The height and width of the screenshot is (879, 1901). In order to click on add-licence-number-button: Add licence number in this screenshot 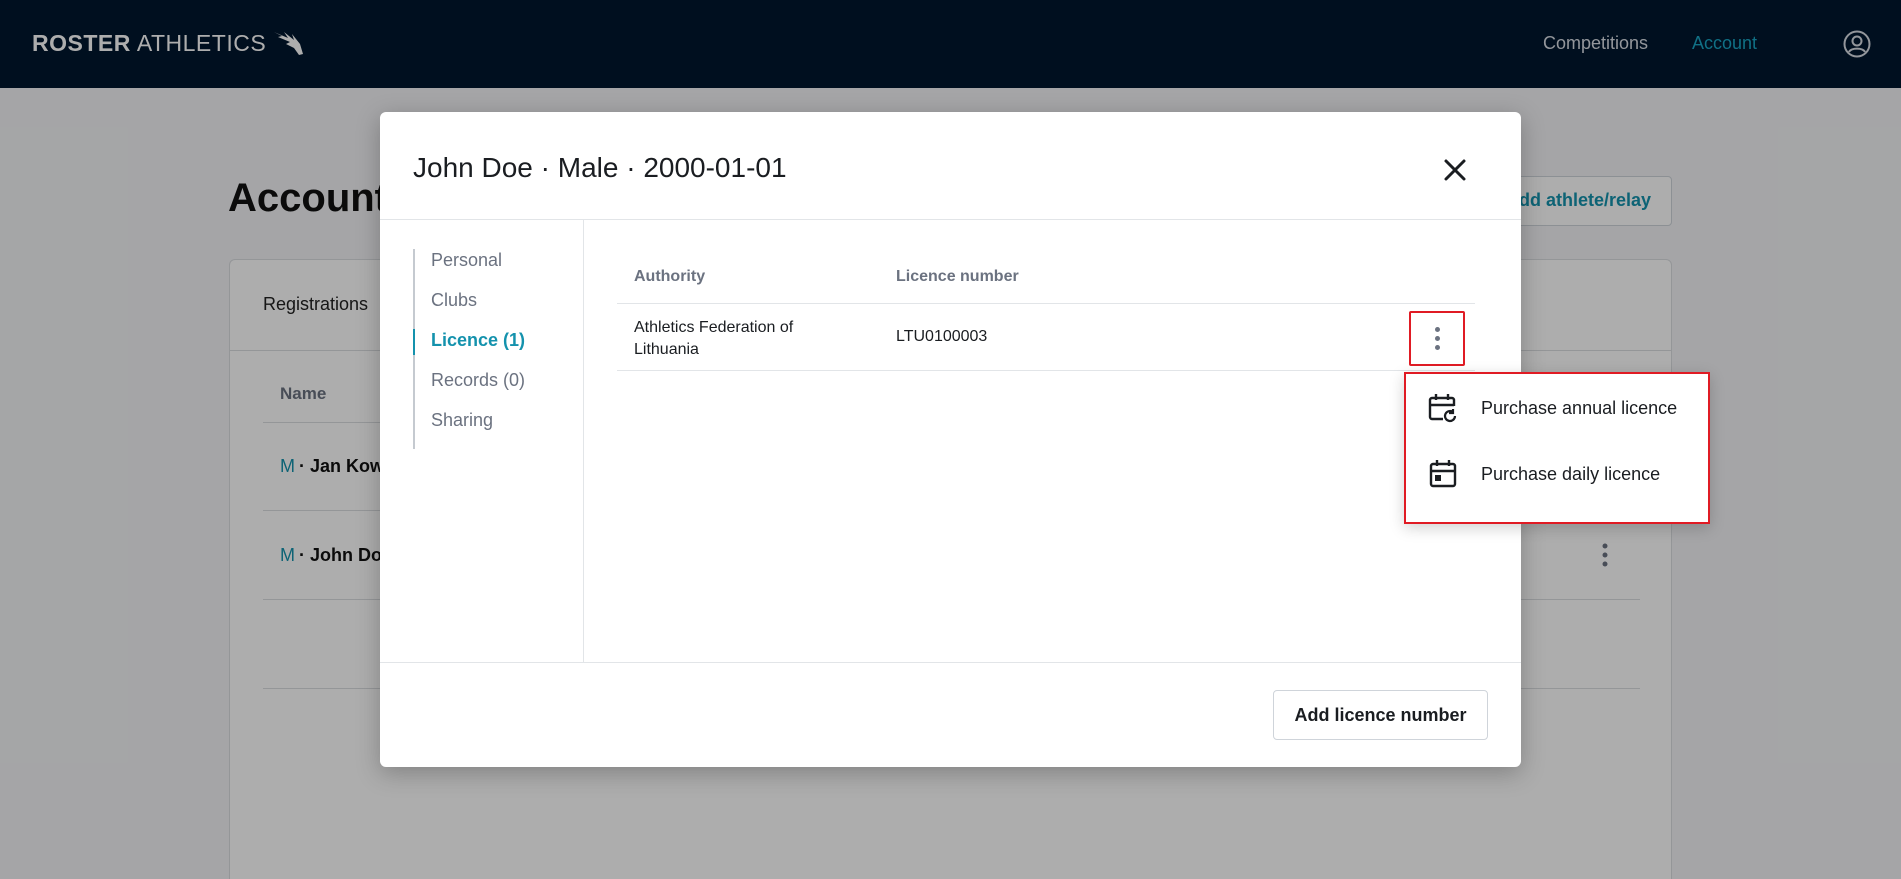, I will do `click(1380, 715)`.